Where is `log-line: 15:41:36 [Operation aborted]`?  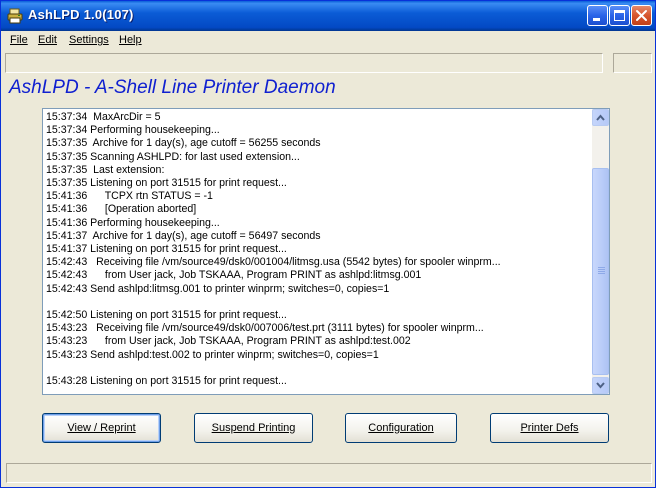 log-line: 15:41:36 [Operation aborted] is located at coordinates (121, 209).